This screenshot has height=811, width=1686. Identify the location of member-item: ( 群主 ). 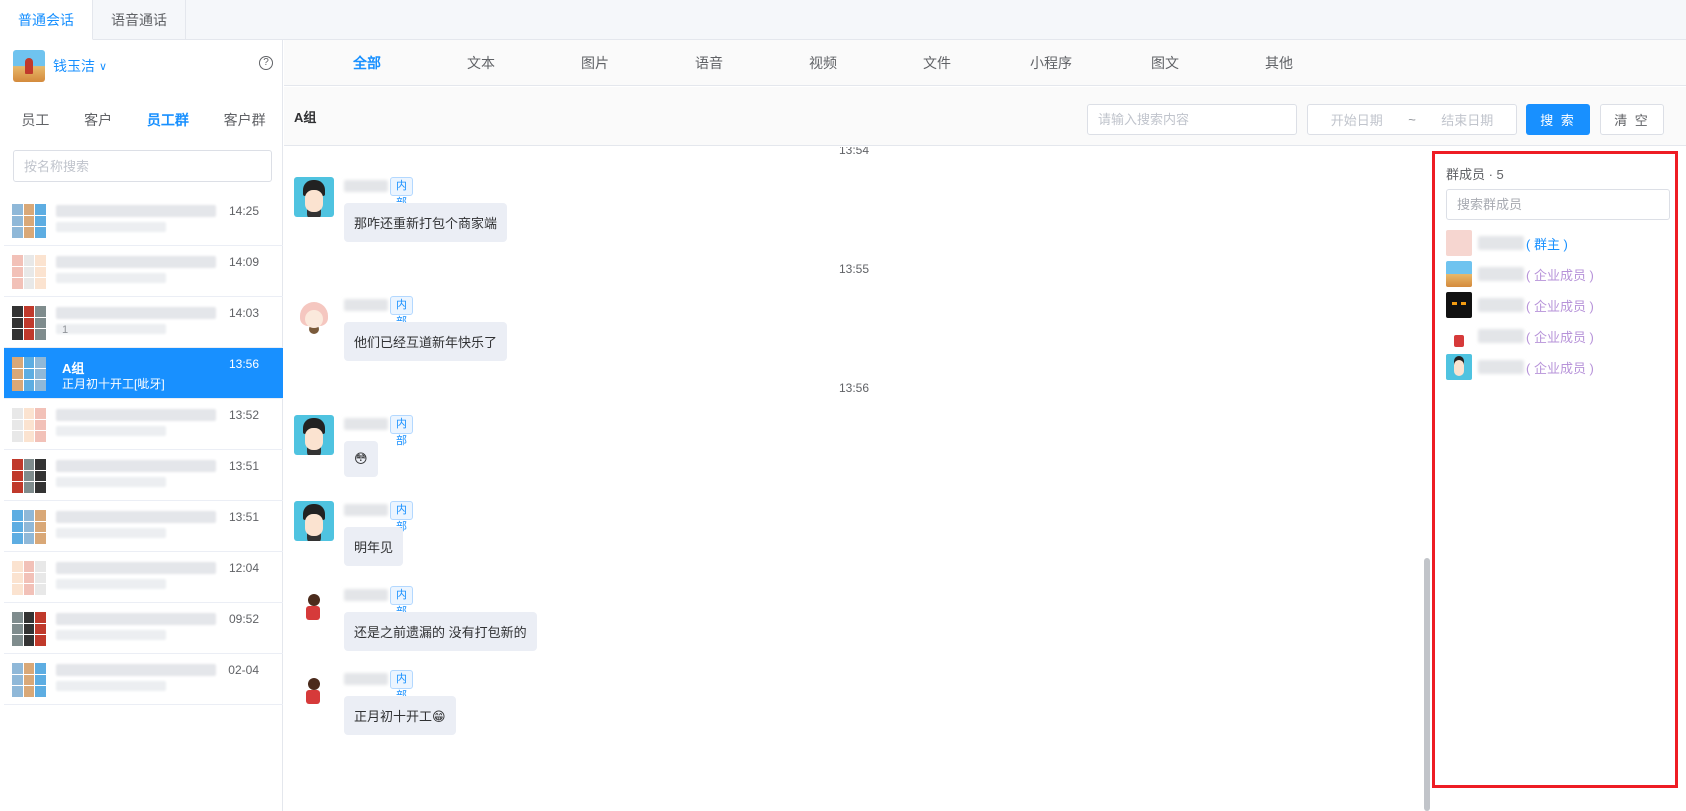
(1556, 243).